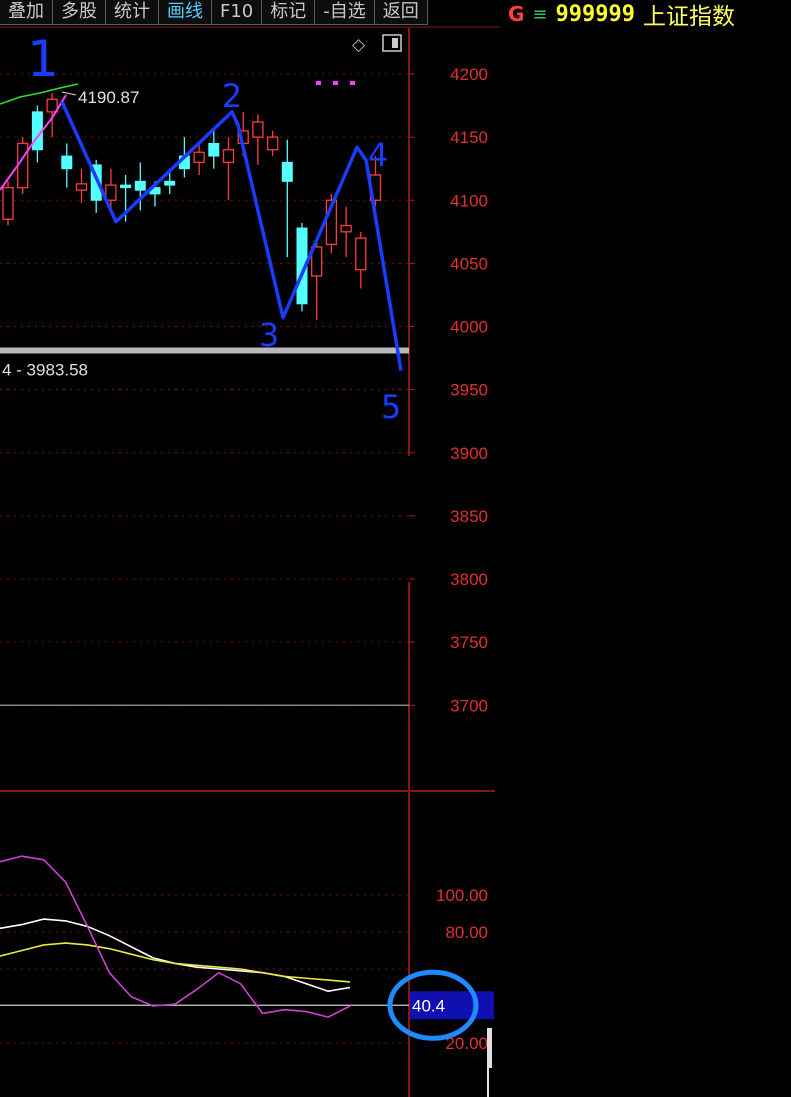  What do you see at coordinates (469, 453) in the screenshot?
I see `price-tick-label-6: 3900` at bounding box center [469, 453].